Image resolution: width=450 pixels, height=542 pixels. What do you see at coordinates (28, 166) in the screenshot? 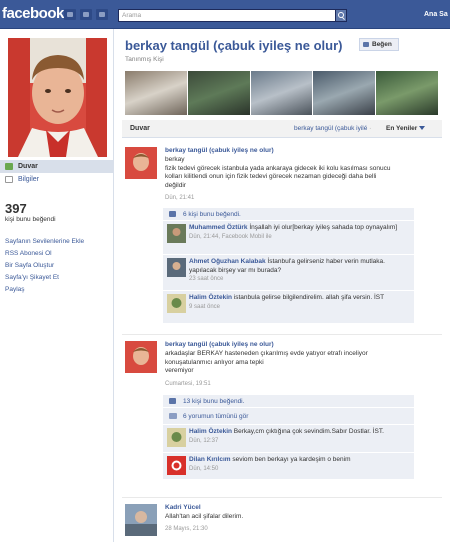
I see `sidebar-item-label: Duvar` at bounding box center [28, 166].